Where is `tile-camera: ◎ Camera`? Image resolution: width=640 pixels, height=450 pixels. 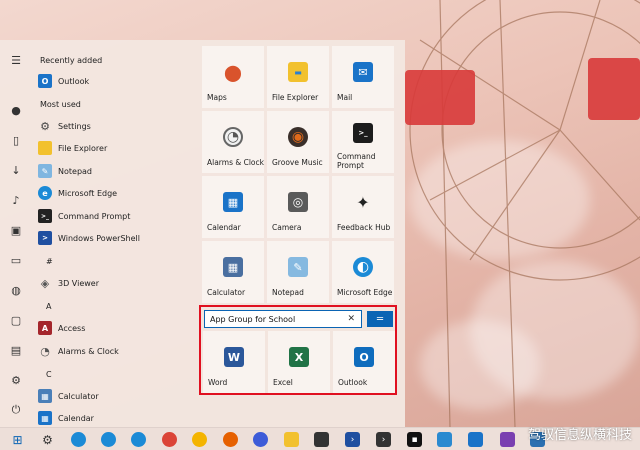 tile-camera: ◎ Camera is located at coordinates (298, 207).